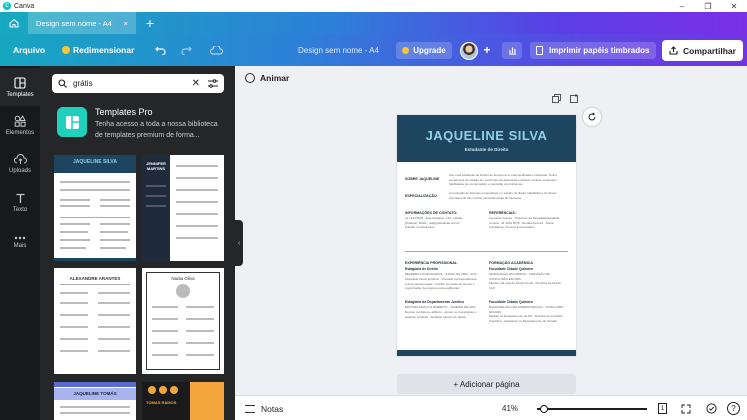 The width and height of the screenshot is (747, 420). I want to click on share-label: Compartilhar, so click(709, 50).